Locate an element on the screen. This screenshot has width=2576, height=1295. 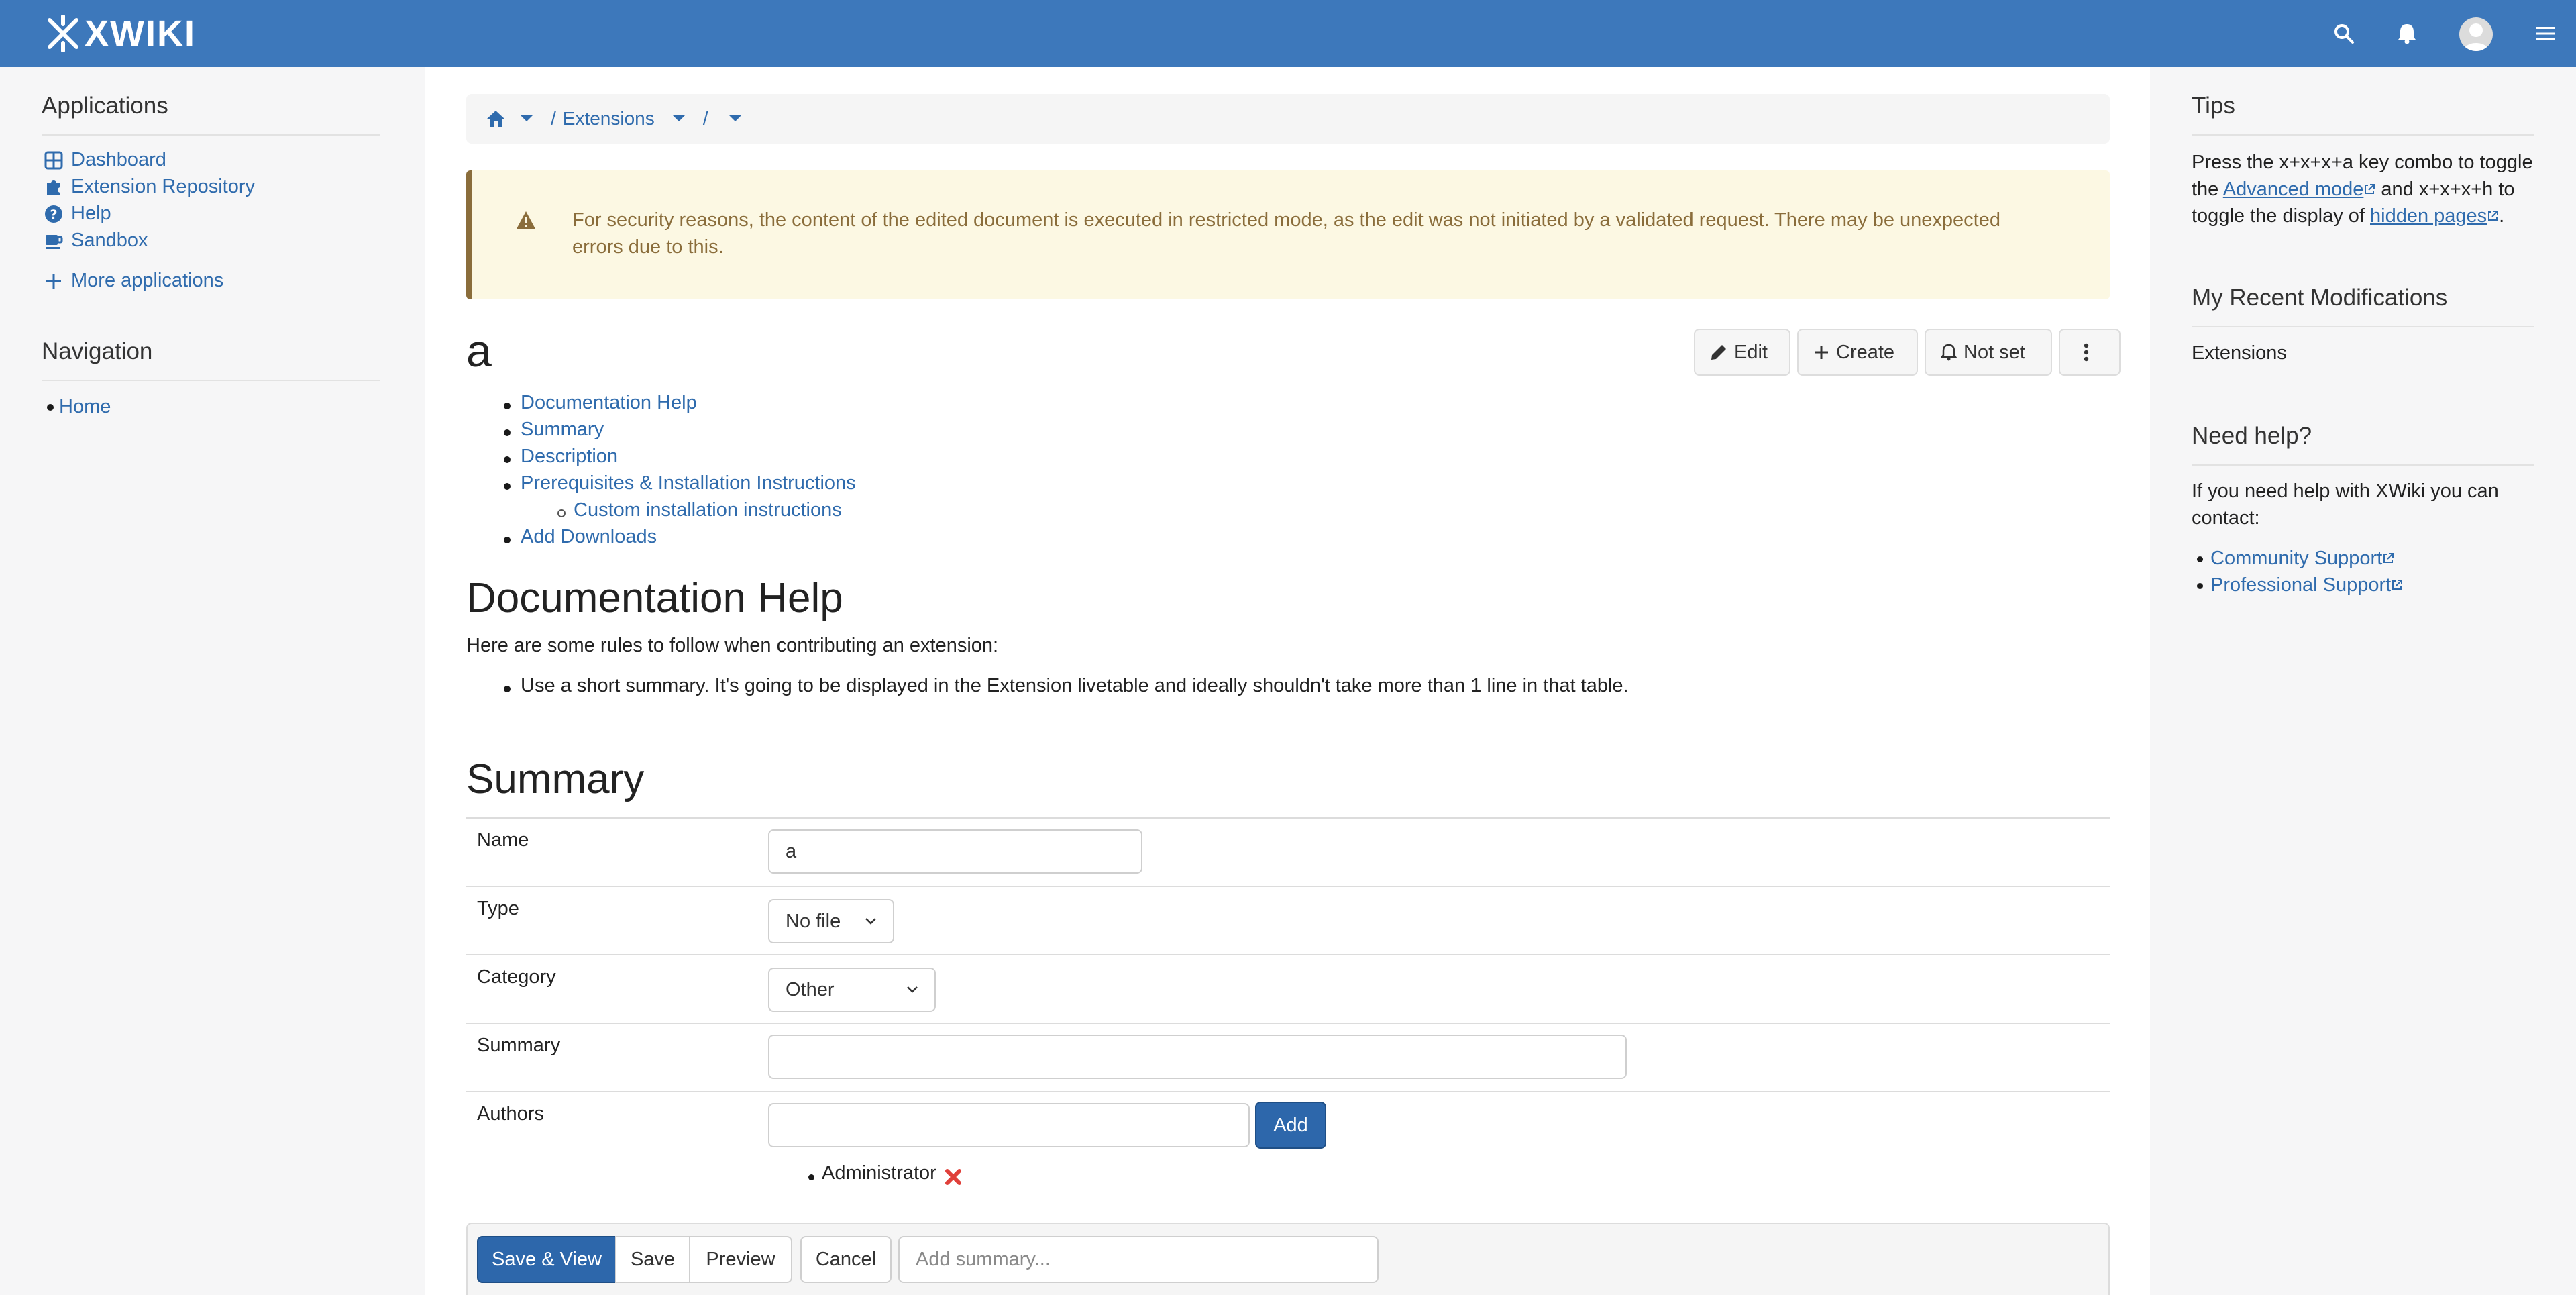
app-item-label: Extension Repository is located at coordinates (163, 186).